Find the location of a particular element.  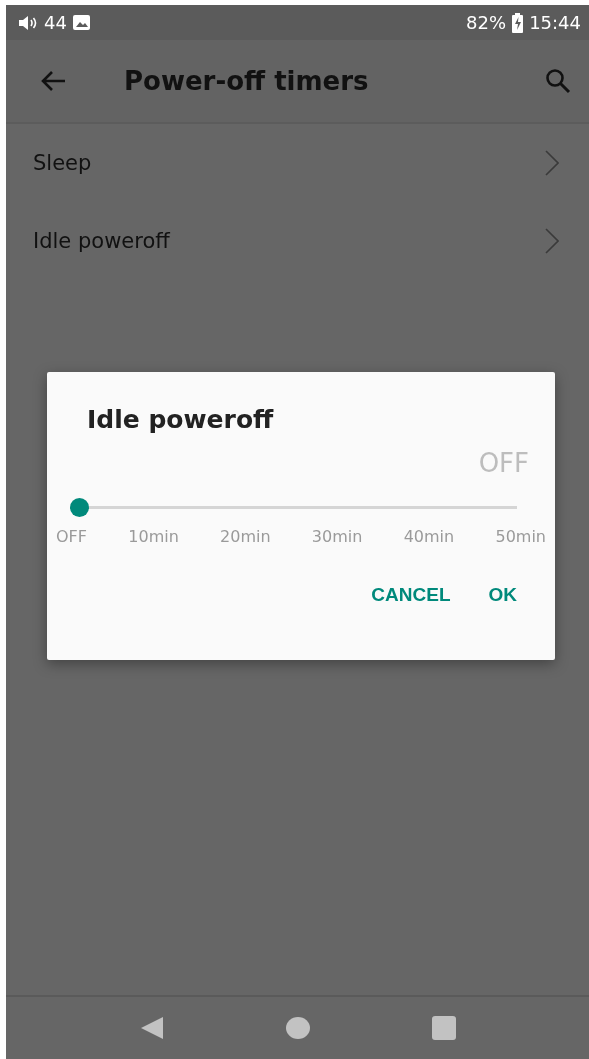

tick-label: OFF is located at coordinates (71, 536).